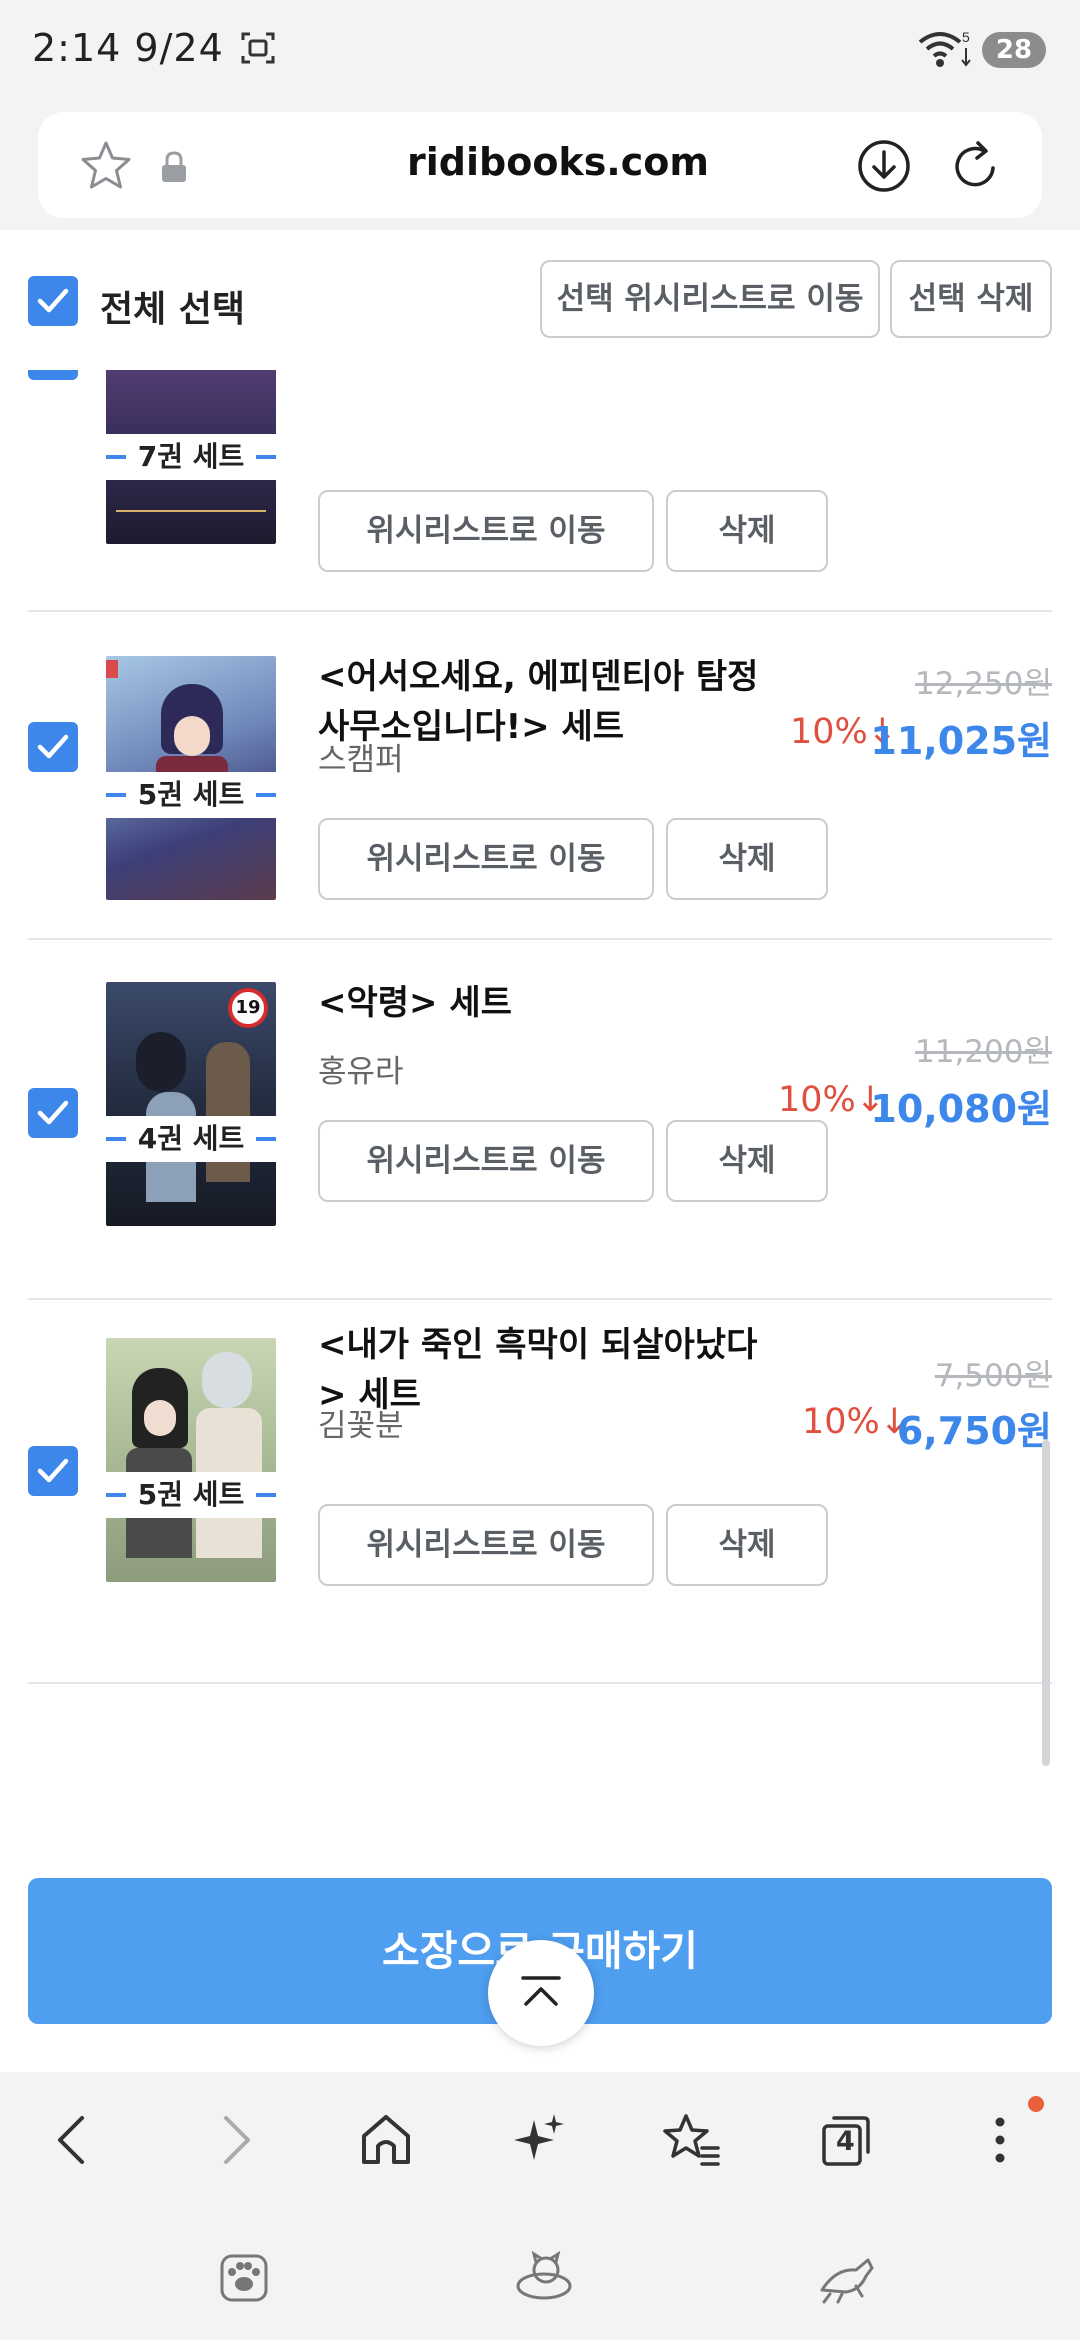 The image size is (1080, 2340). What do you see at coordinates (710, 299) in the screenshot?
I see `move-selected-to-wishlist-button: 선택 위시리스트로 이동` at bounding box center [710, 299].